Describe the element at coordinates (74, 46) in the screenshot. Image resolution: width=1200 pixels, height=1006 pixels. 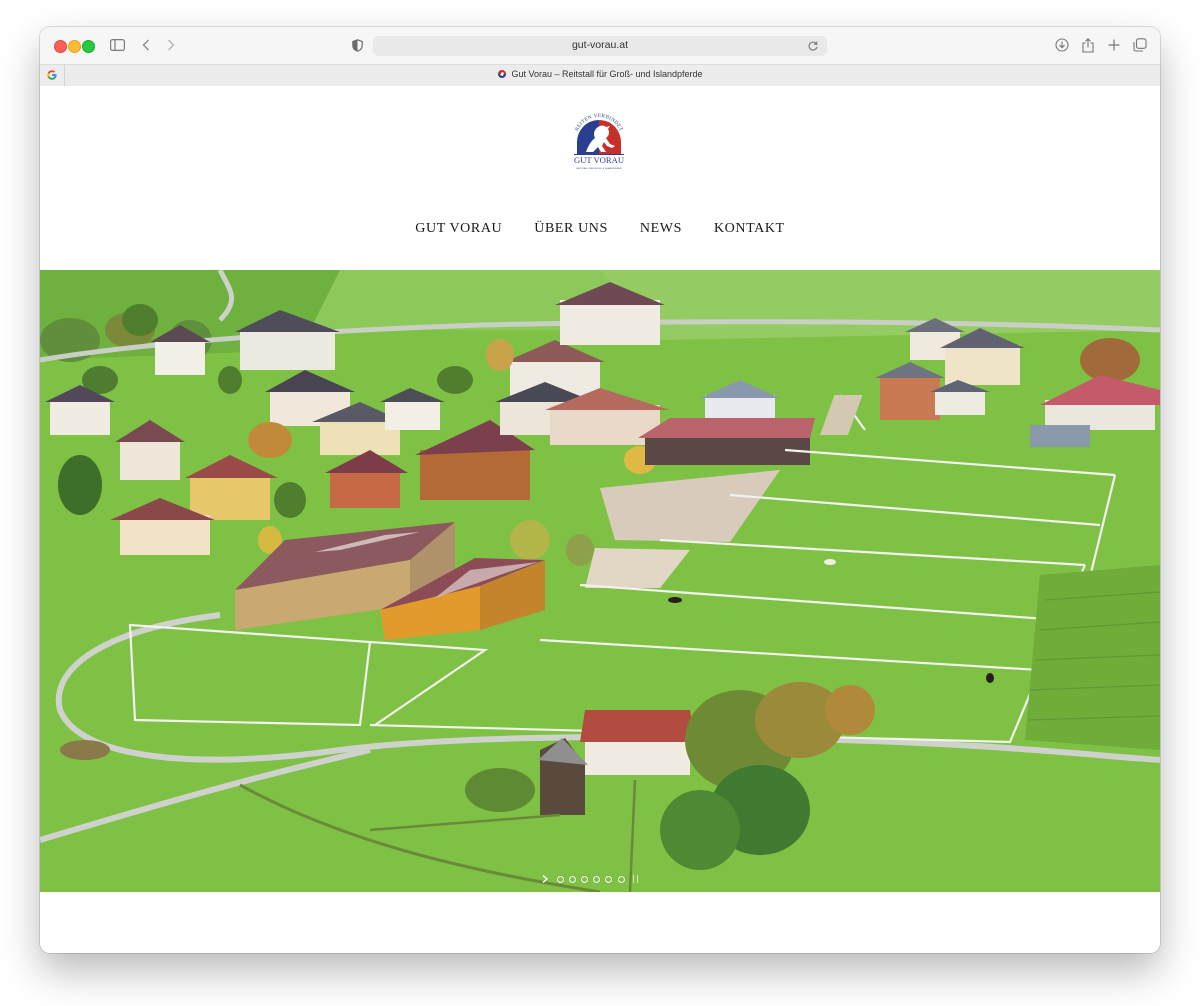
I see `minimize-window-button` at that location.